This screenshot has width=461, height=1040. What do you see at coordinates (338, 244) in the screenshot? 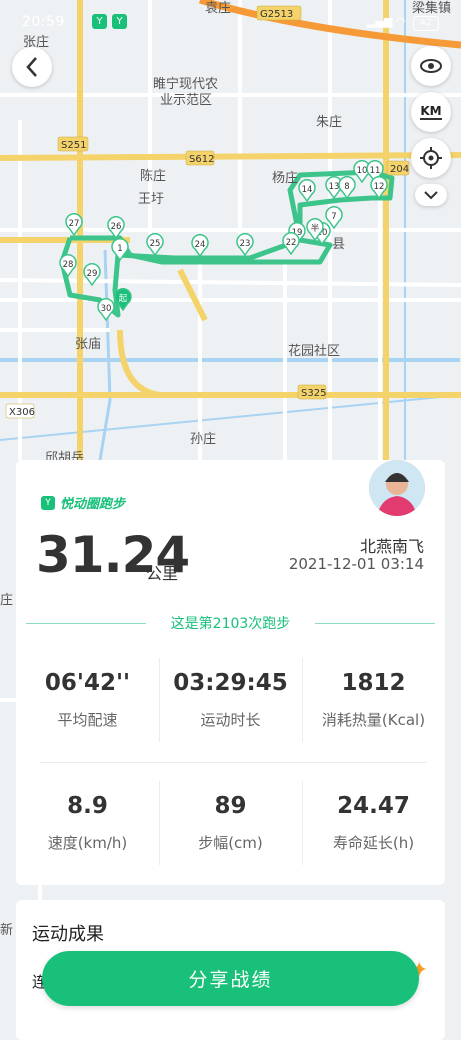
I see `map-place-label: 县` at bounding box center [338, 244].